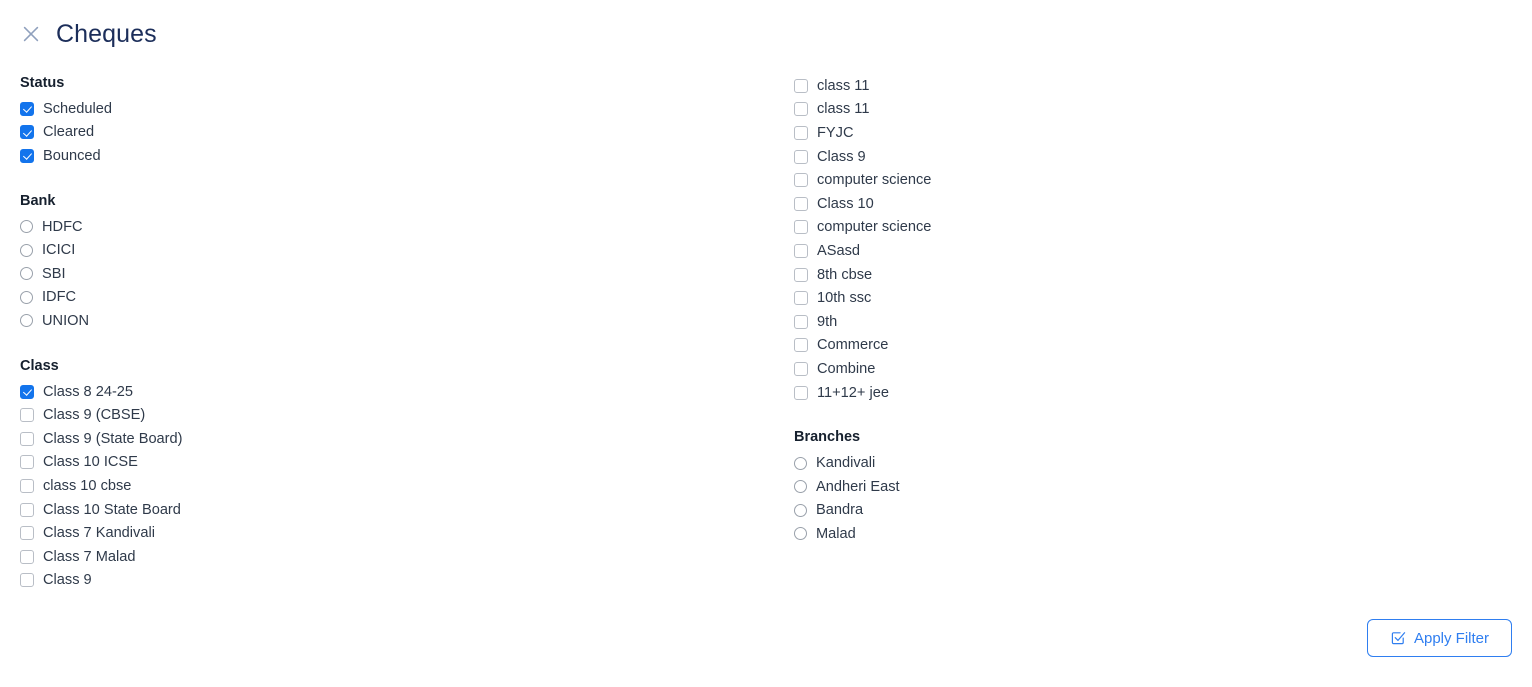 This screenshot has height=687, width=1532. Describe the element at coordinates (390, 486) in the screenshot. I see `checkbox-option-row: class 10 cbse` at that location.